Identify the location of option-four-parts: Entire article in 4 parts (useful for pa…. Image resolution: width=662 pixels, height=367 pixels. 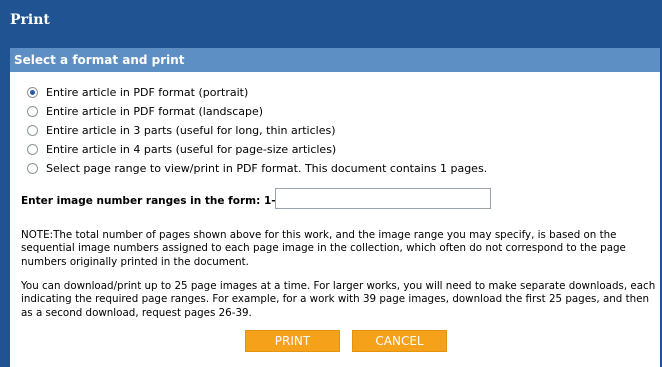
(257, 149).